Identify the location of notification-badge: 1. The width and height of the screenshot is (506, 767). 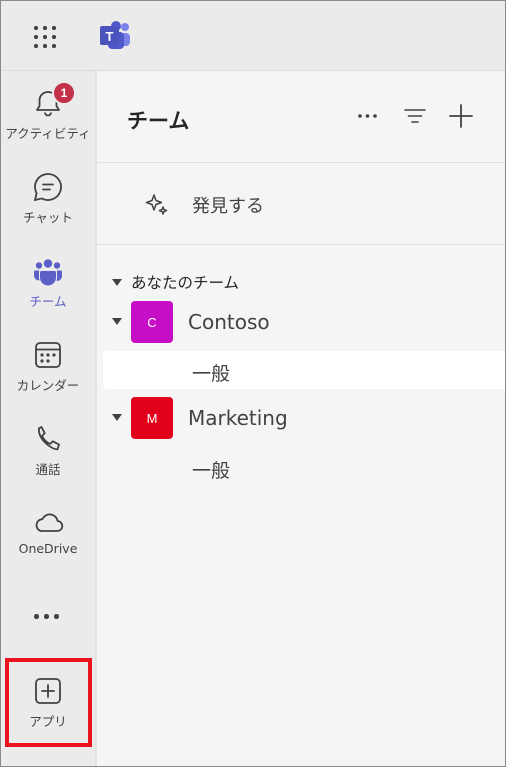
(64, 93).